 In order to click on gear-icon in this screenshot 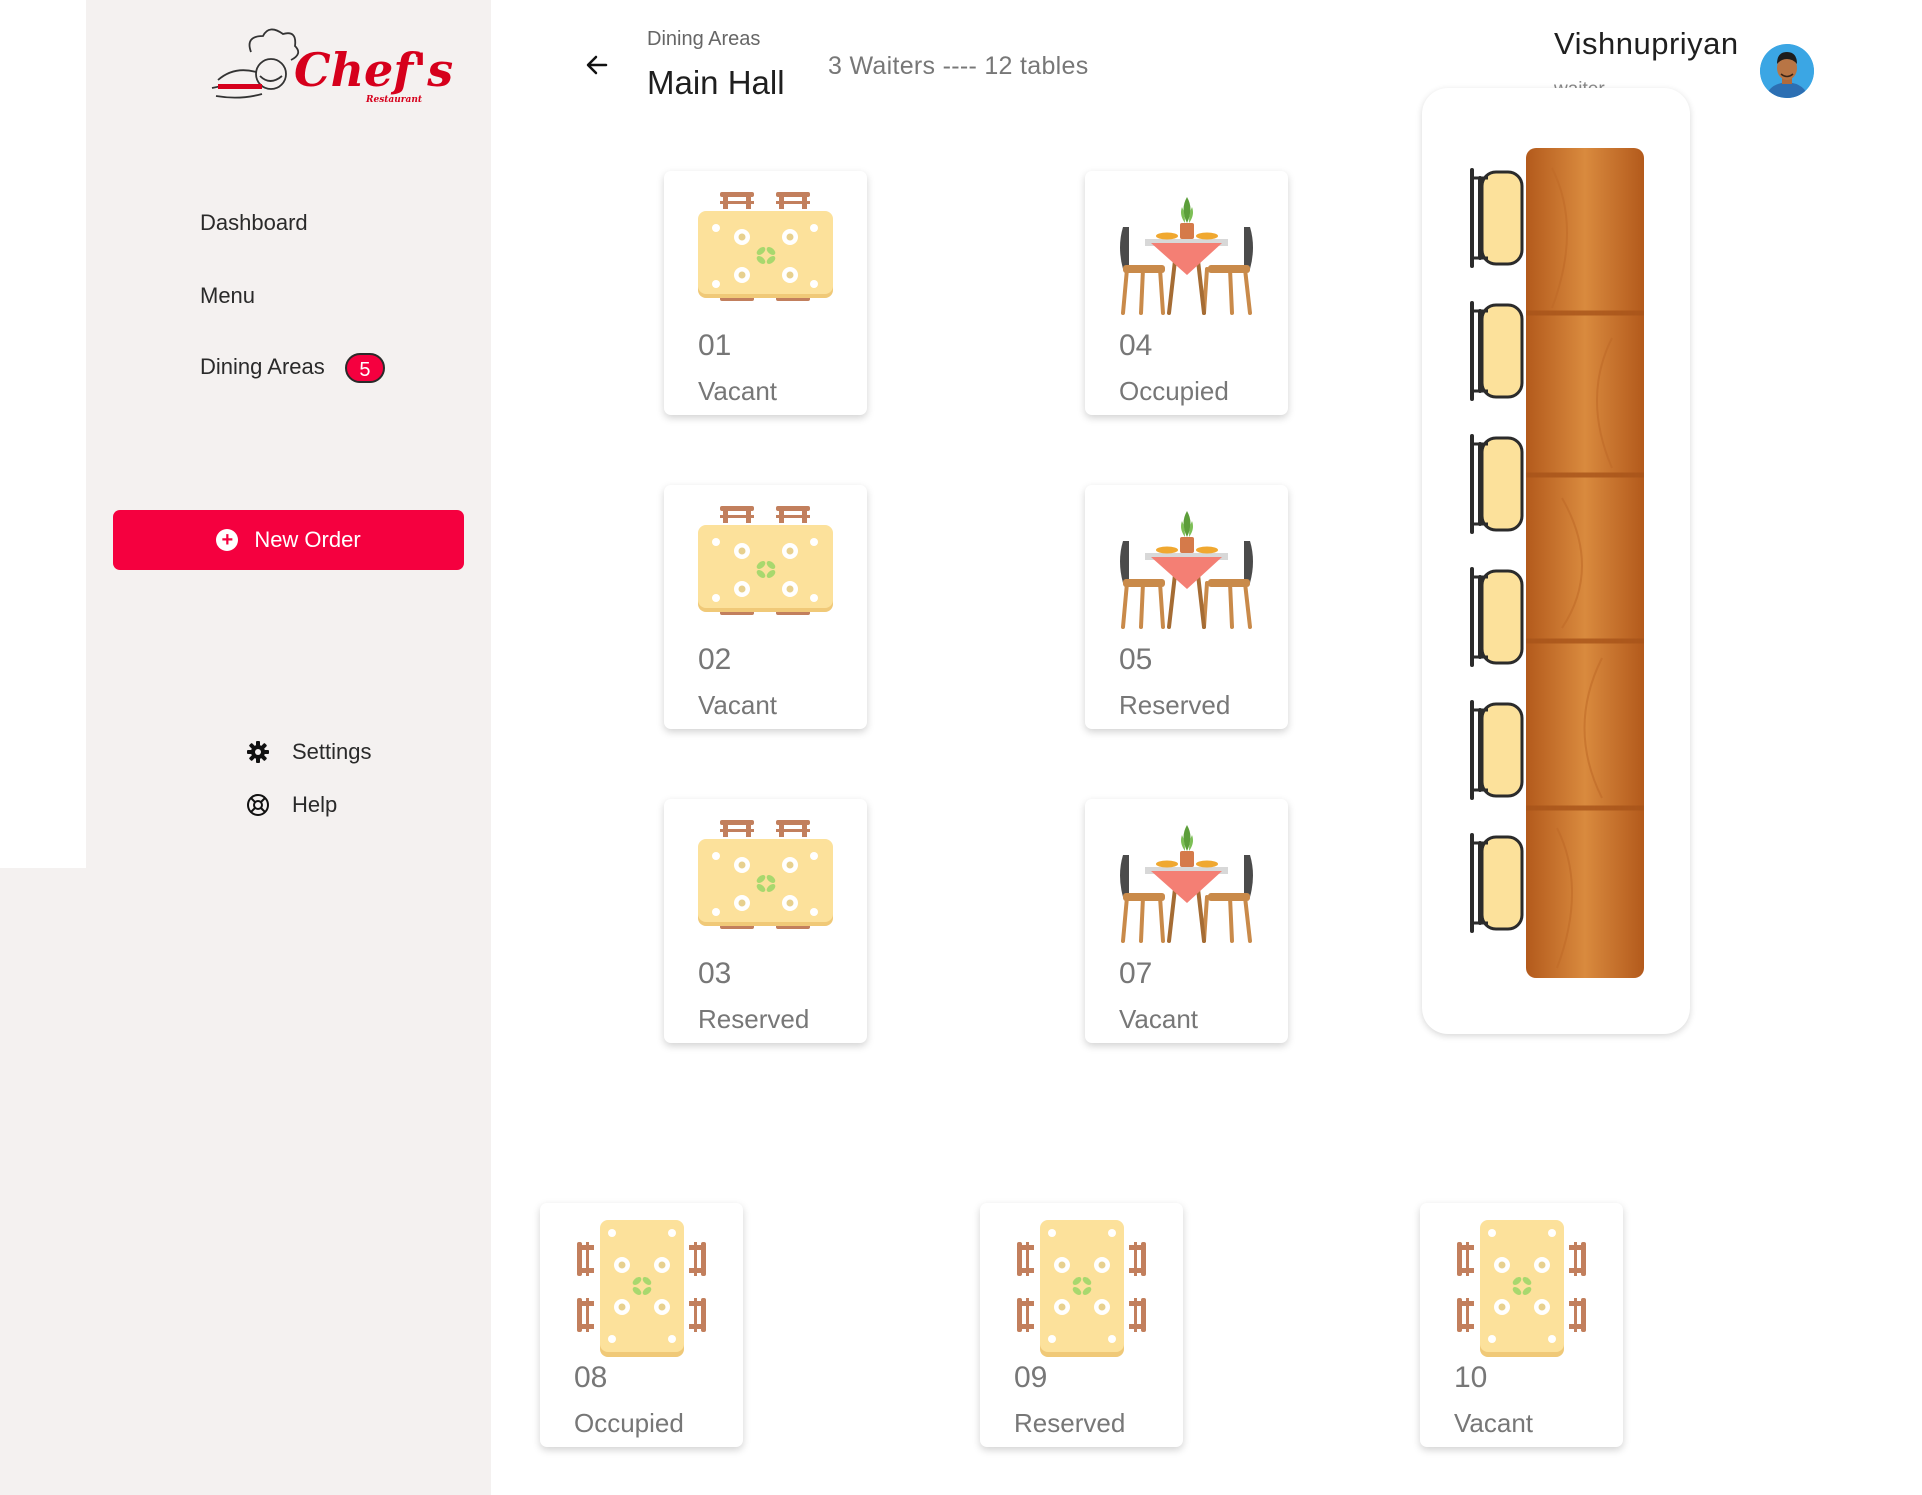, I will do `click(258, 752)`.